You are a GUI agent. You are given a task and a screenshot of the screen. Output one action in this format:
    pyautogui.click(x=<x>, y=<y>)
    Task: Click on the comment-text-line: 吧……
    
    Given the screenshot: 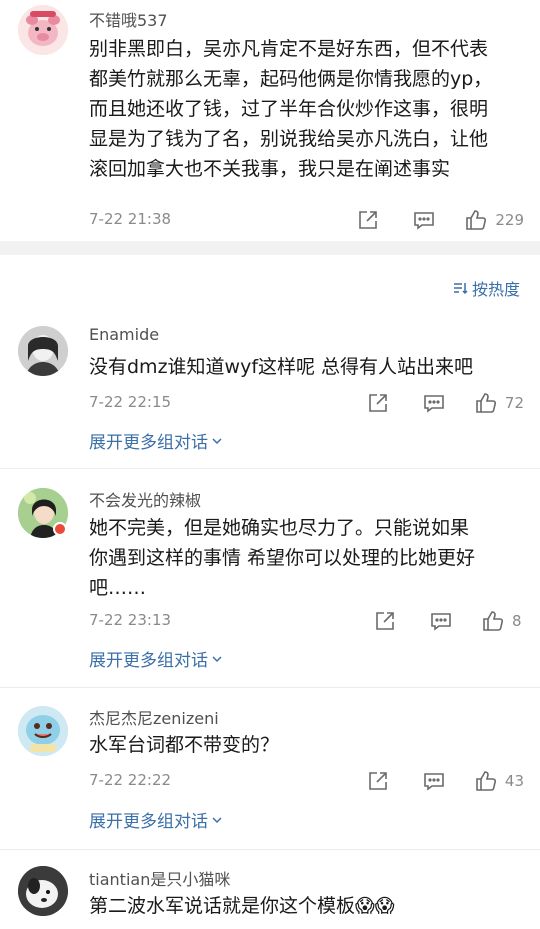 What is the action you would take?
    pyautogui.click(x=118, y=588)
    